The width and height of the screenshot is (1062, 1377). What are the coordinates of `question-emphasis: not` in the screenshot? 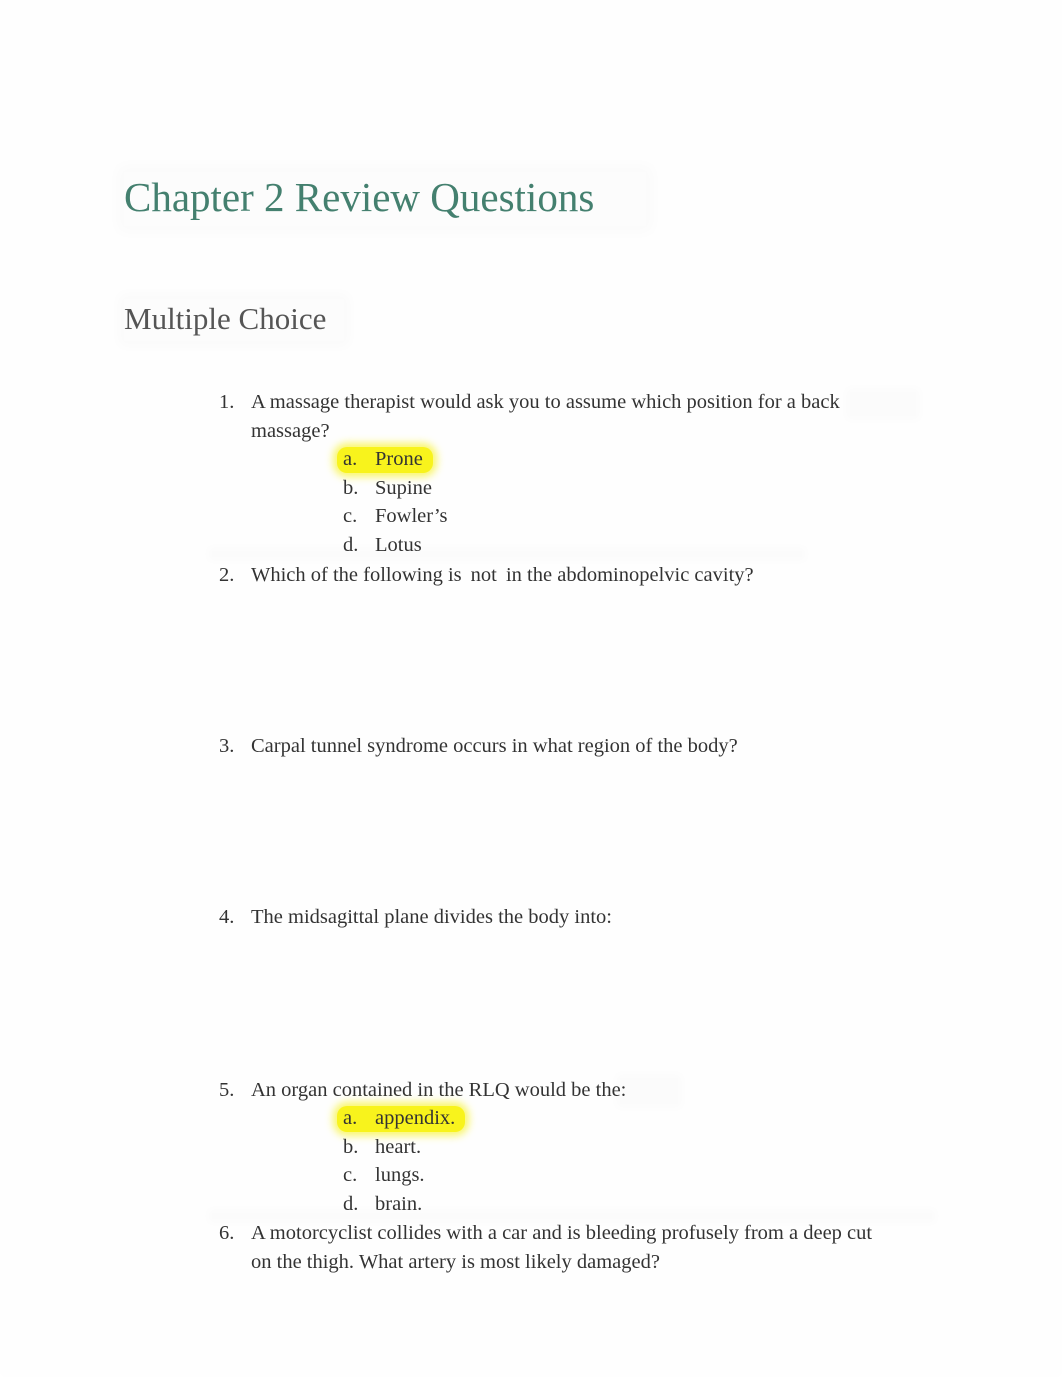 It's located at (483, 575).